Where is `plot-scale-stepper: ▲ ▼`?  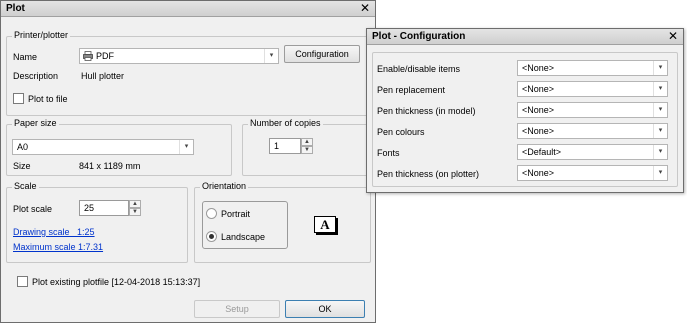 plot-scale-stepper: ▲ ▼ is located at coordinates (135, 208).